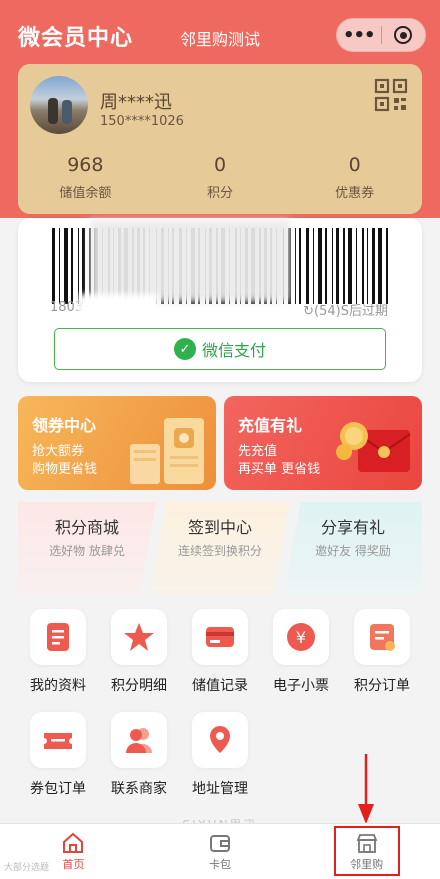  I want to click on miniprogram-capsule: •••, so click(381, 35).